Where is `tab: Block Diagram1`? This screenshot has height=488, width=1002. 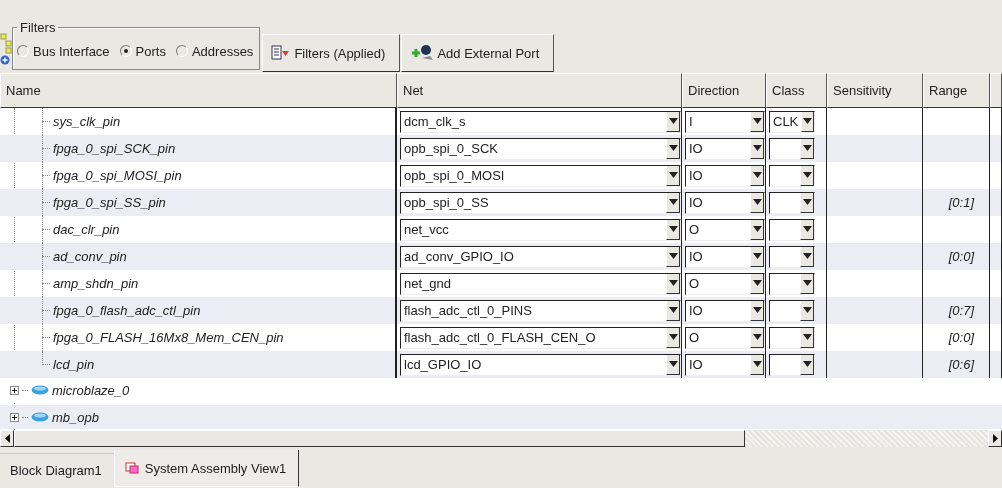
tab: Block Diagram1 is located at coordinates (57, 470).